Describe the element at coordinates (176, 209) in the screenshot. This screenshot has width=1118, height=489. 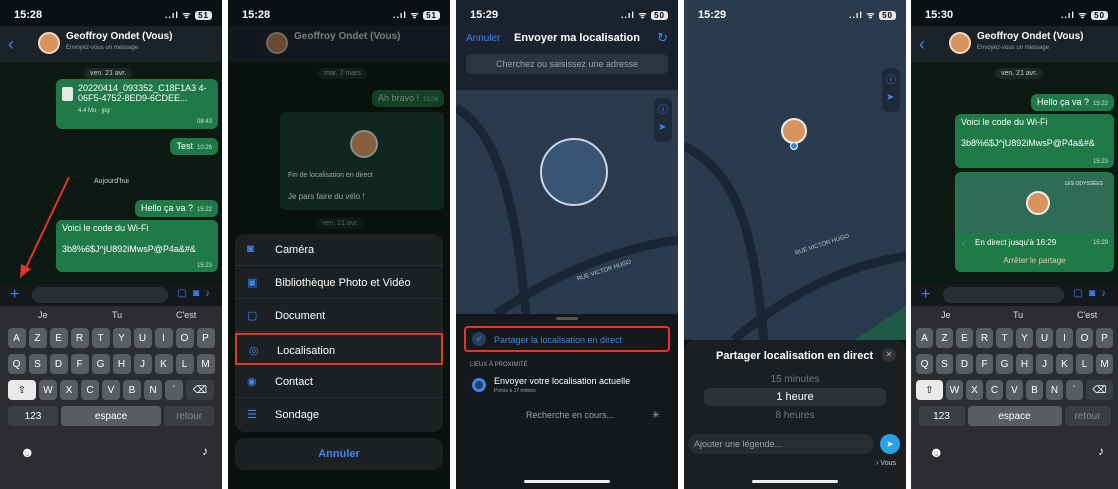
I see `message-bubble: Hello ça va ? 15:22` at that location.